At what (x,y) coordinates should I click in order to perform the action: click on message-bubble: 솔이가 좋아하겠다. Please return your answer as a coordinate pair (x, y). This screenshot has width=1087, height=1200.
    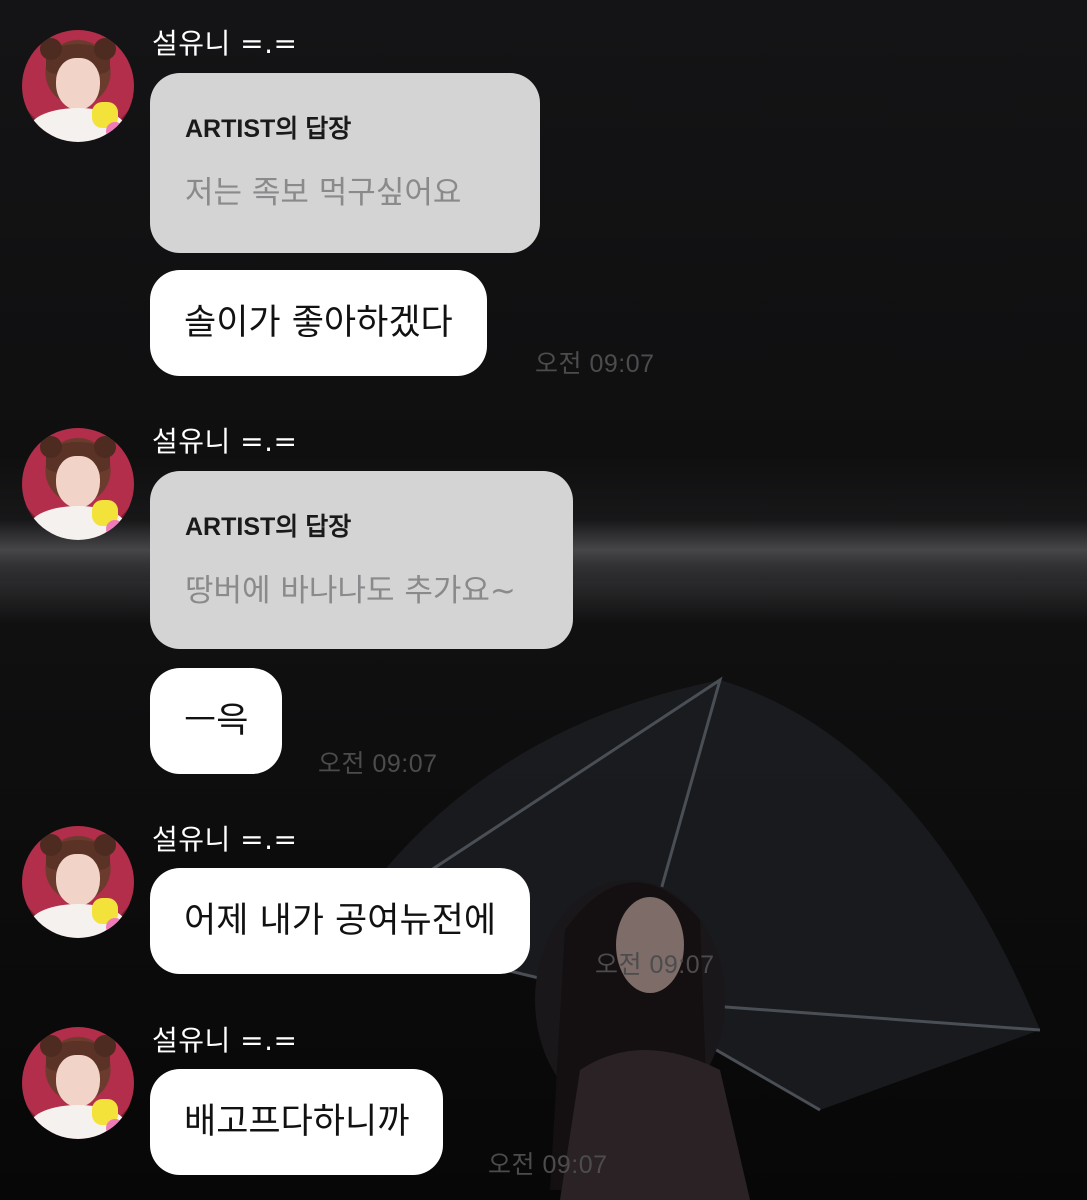
    Looking at the image, I should click on (318, 323).